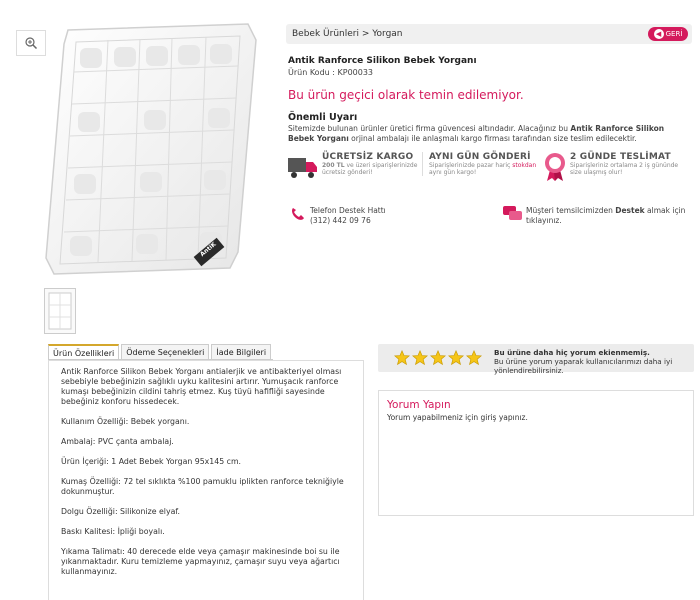 This screenshot has height=600, width=700. What do you see at coordinates (331, 72) in the screenshot?
I see `product-code: Ürün Kodu : KP00033` at bounding box center [331, 72].